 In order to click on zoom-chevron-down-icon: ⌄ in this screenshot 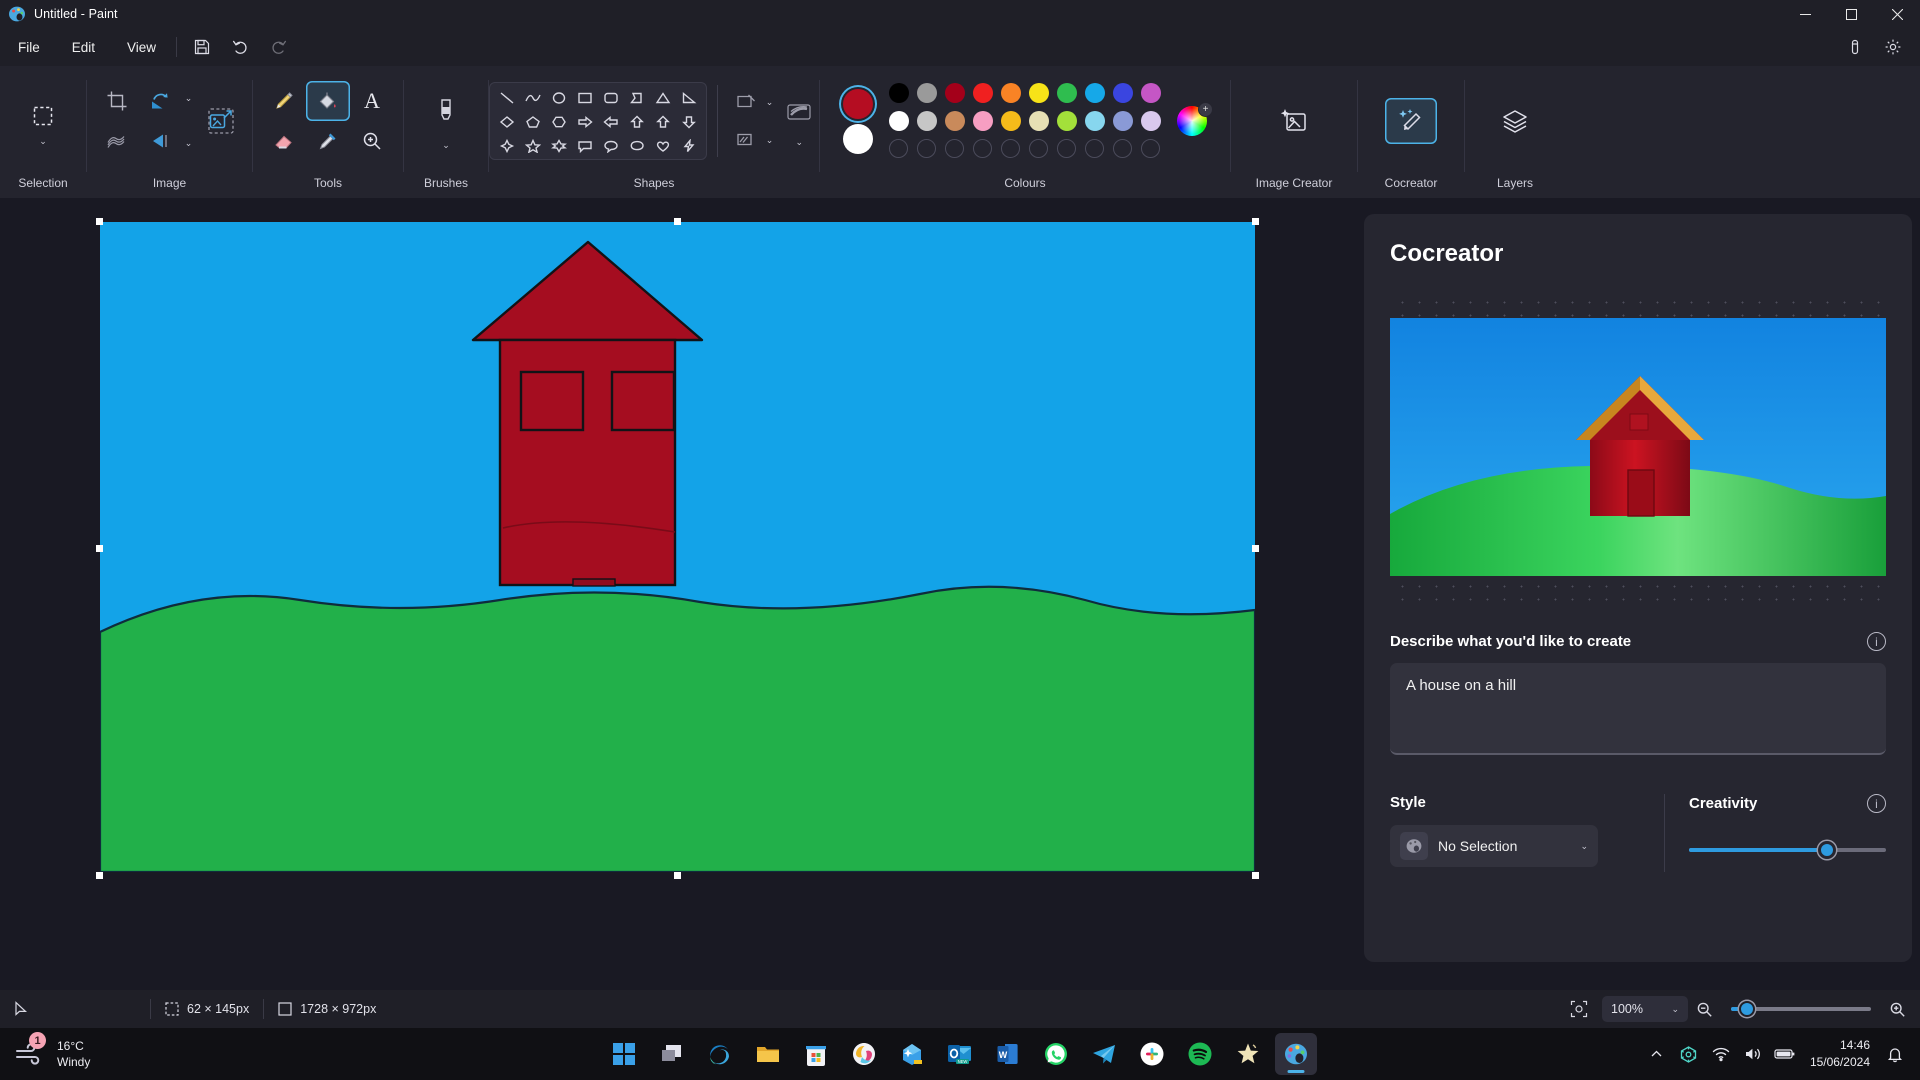, I will do `click(1675, 1009)`.